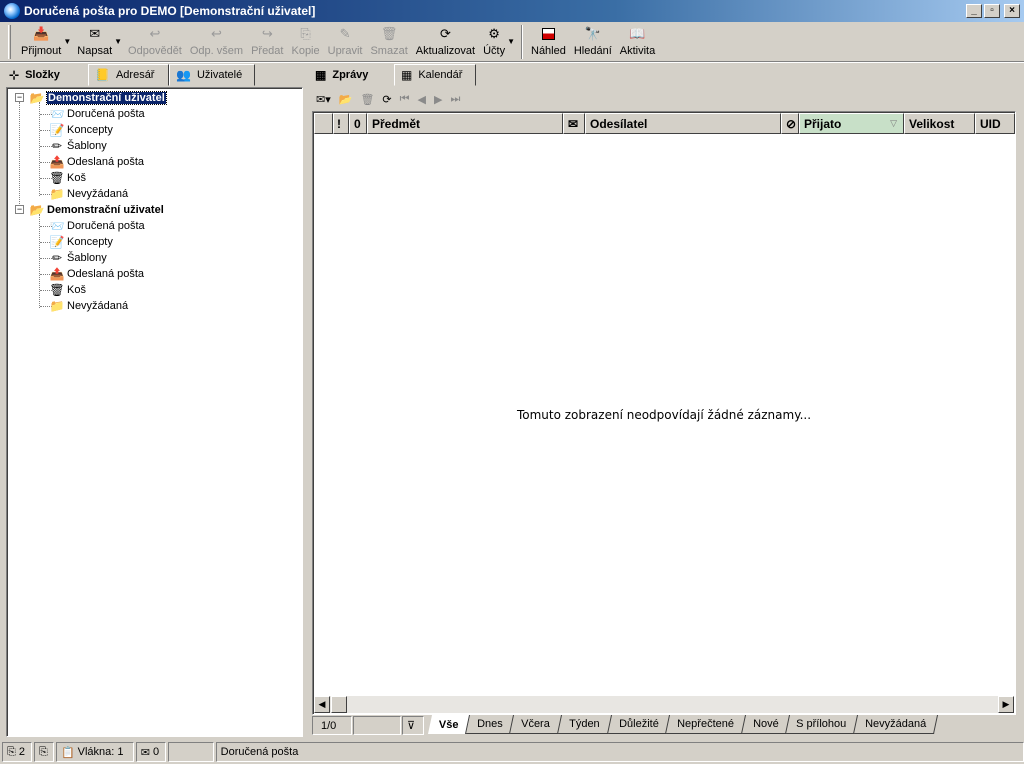 The width and height of the screenshot is (1024, 764). What do you see at coordinates (11, 751) in the screenshot?
I see `documents-icon: ⎘` at bounding box center [11, 751].